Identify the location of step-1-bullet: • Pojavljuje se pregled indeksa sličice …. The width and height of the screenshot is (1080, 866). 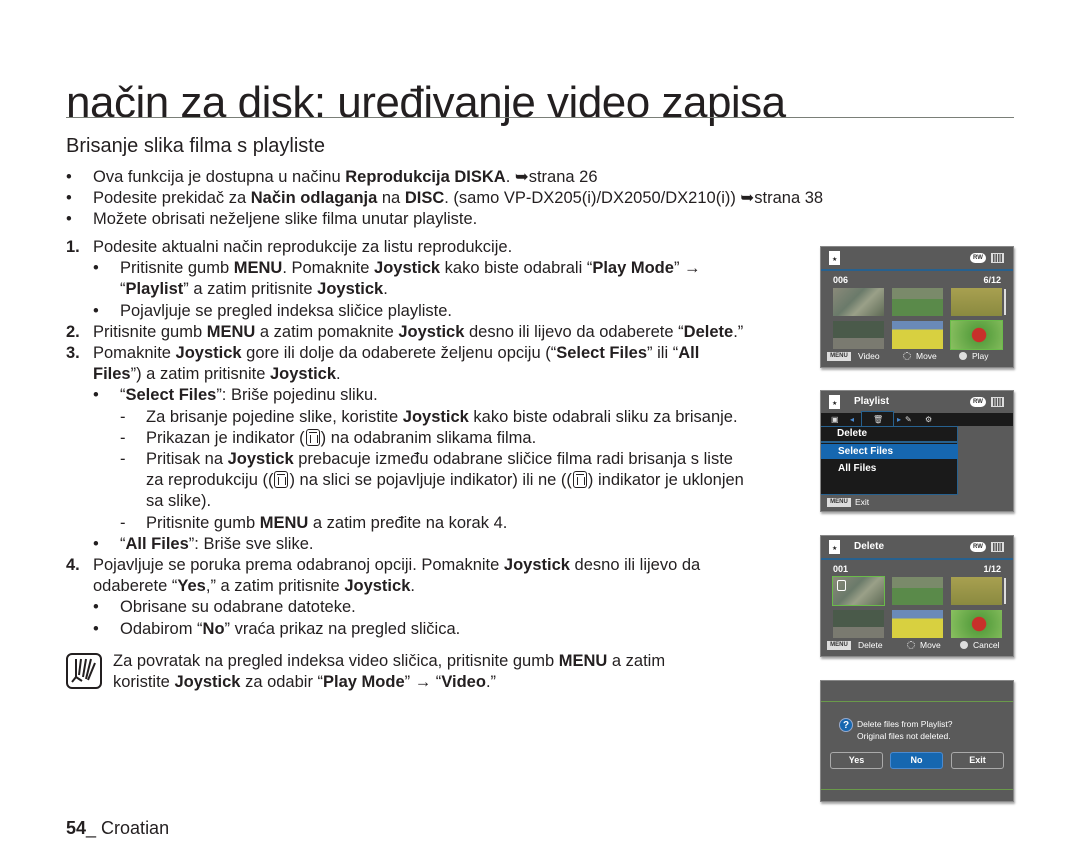
(273, 310).